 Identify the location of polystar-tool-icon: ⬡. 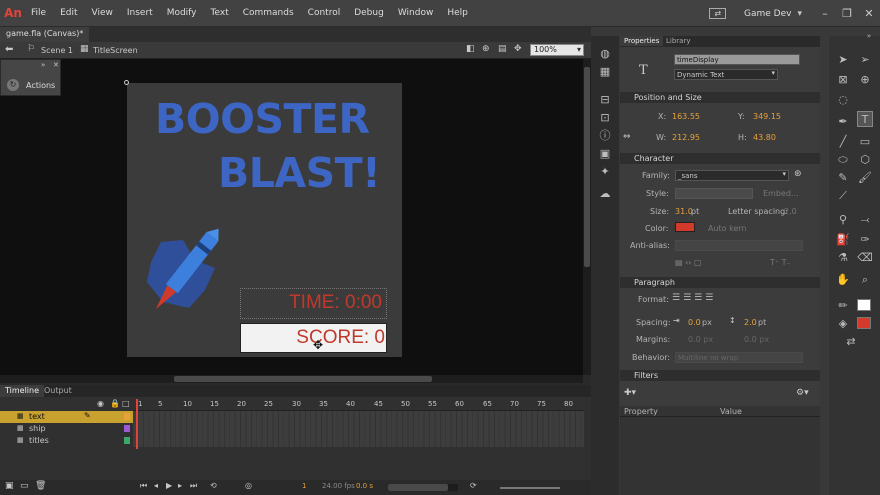
(865, 160).